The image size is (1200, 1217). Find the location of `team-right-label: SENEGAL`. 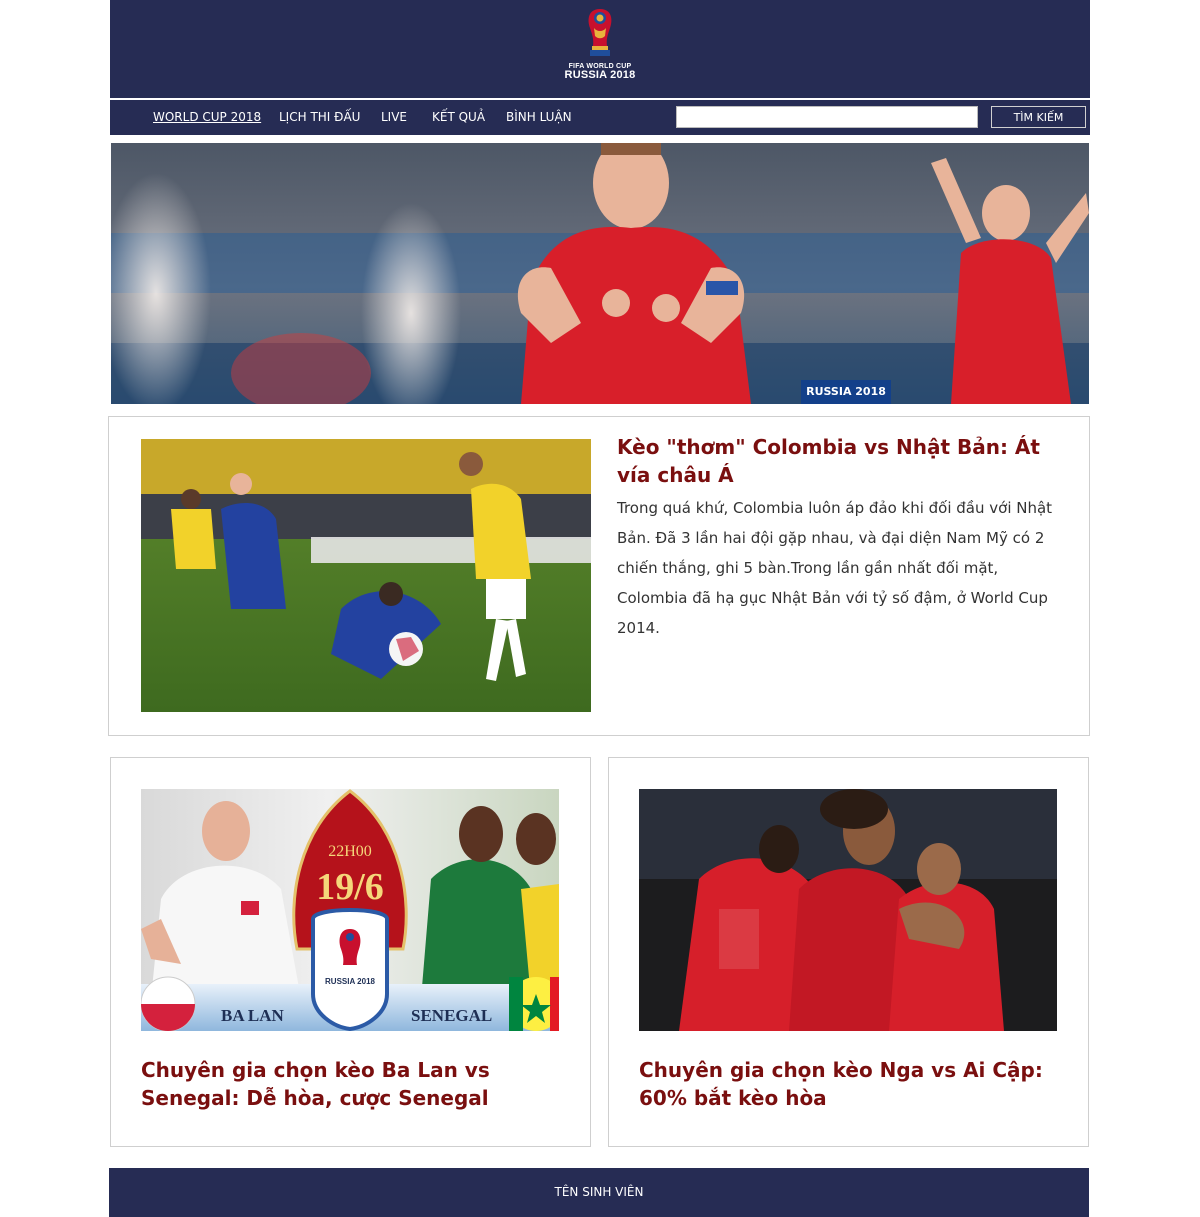

team-right-label: SENEGAL is located at coordinates (451, 1015).